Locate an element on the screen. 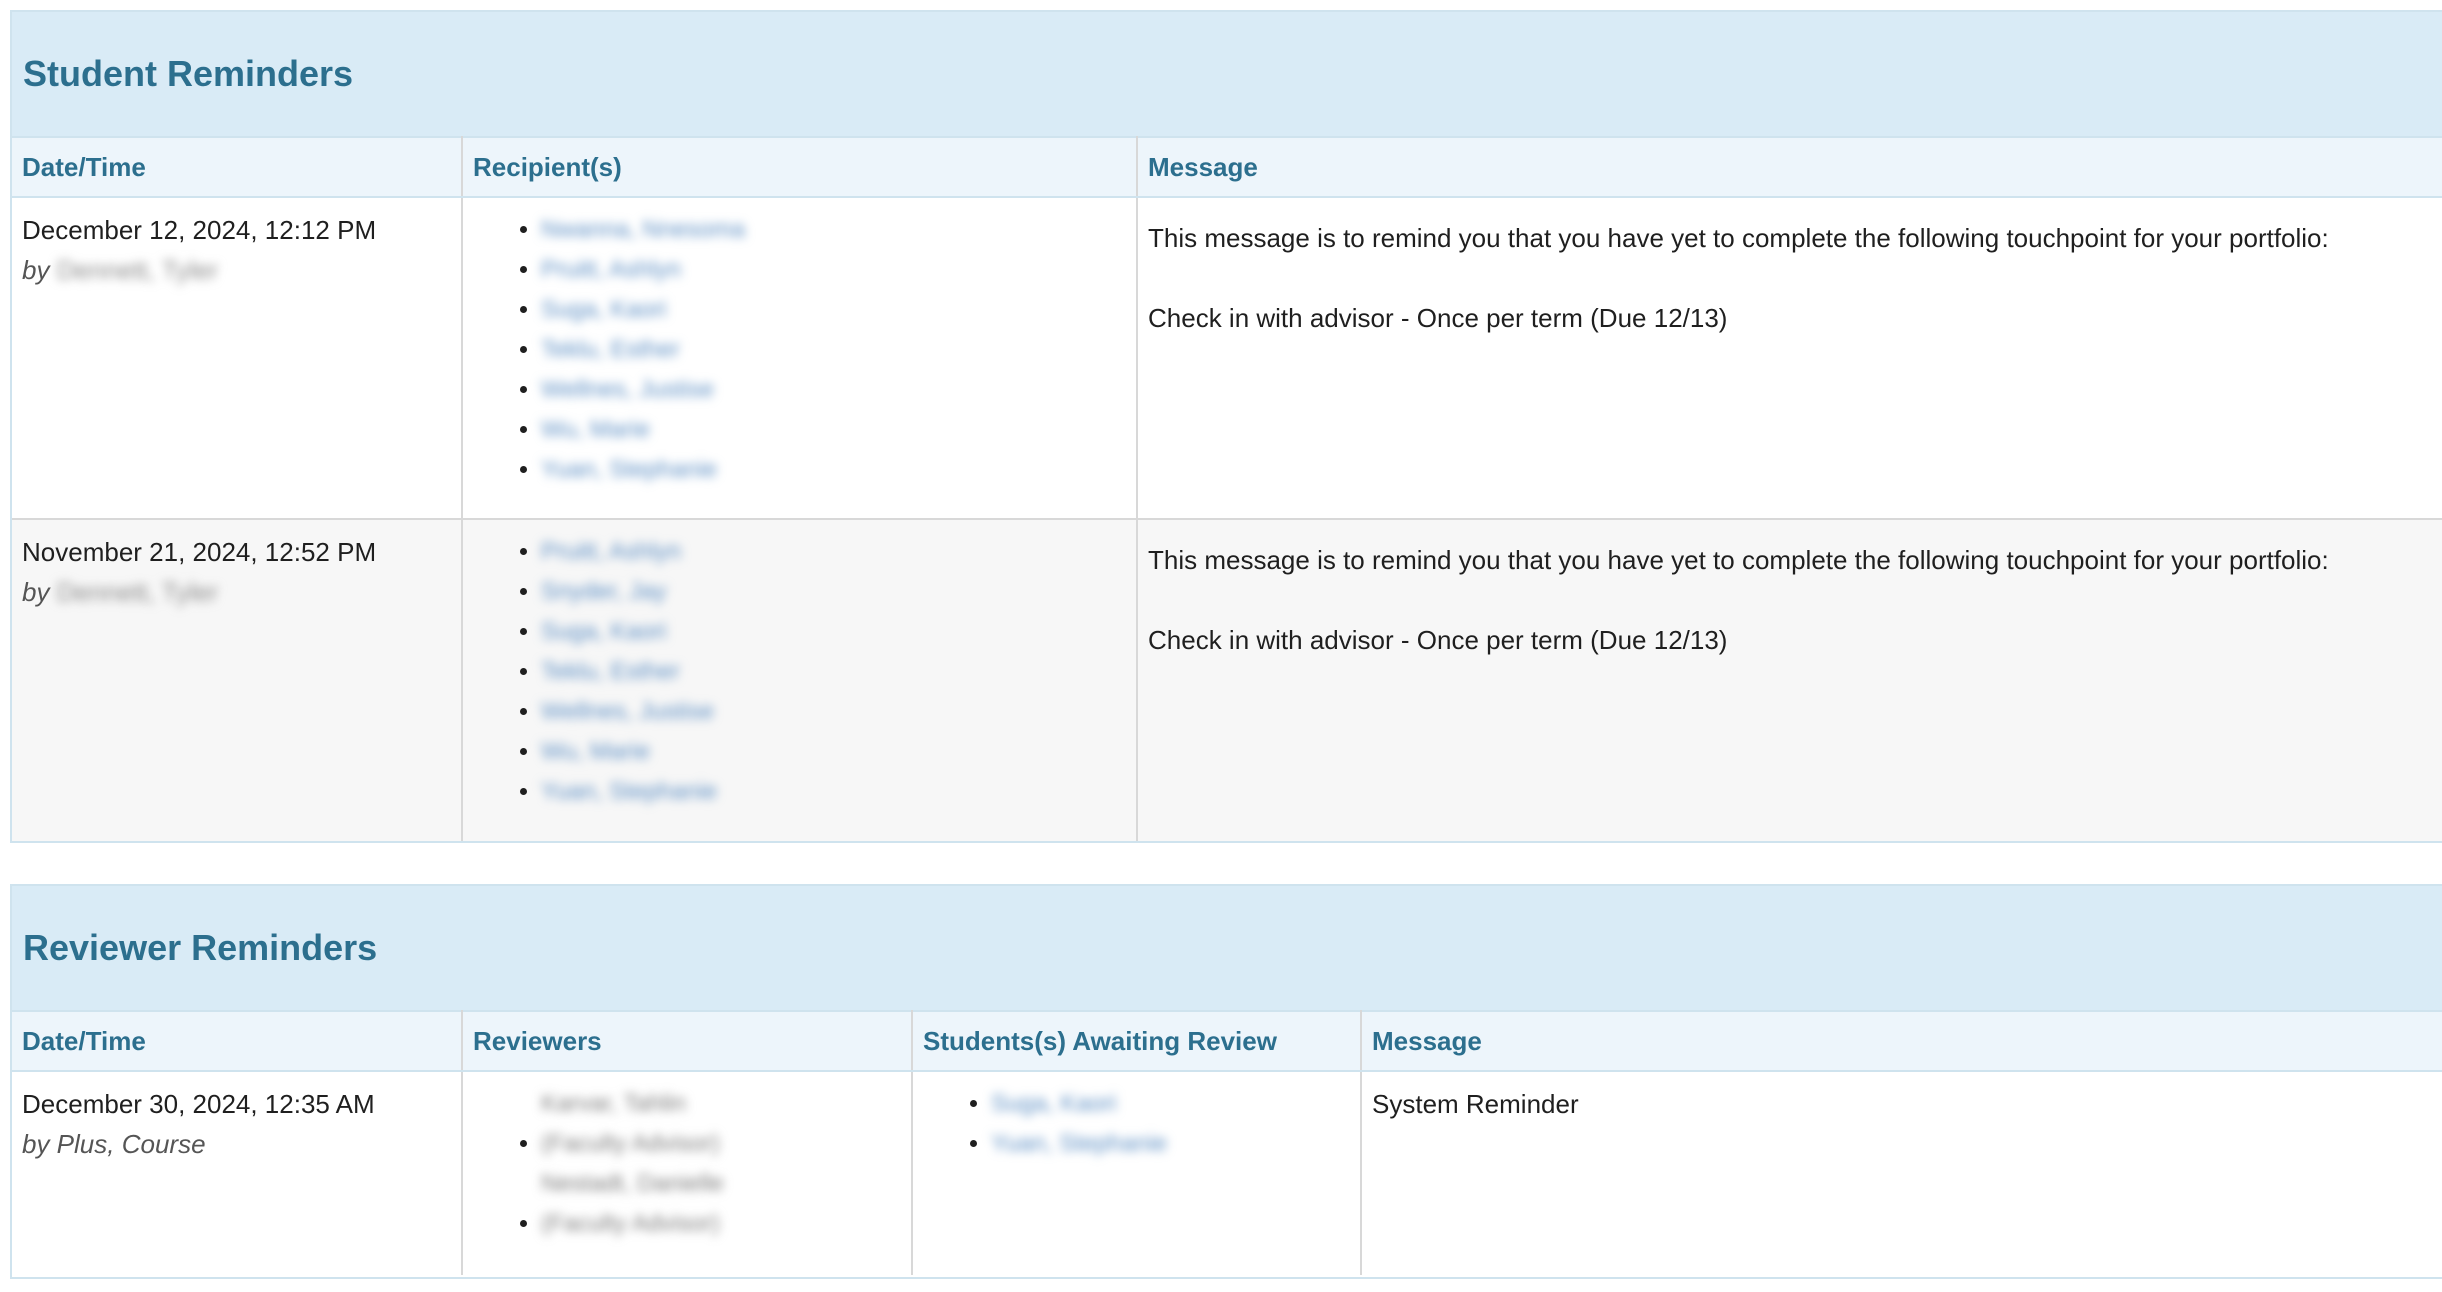 The width and height of the screenshot is (2442, 1292). students-awaiting-cell: Suga, Kaori Yuan, Stephanie is located at coordinates (1137, 1173).